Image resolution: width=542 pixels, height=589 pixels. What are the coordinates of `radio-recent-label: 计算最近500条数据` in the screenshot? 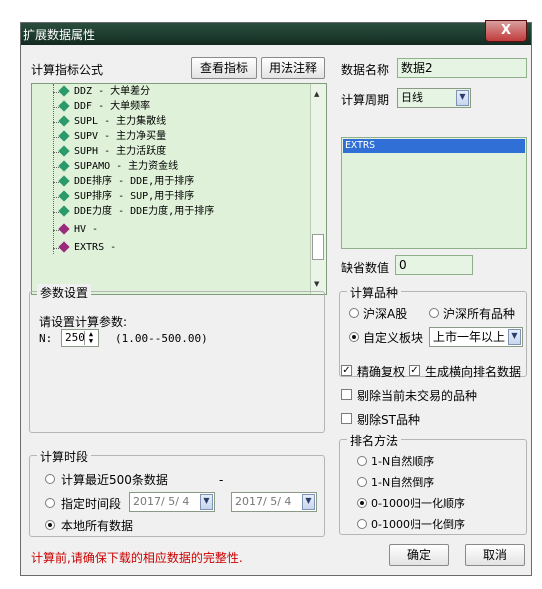 It's located at (114, 480).